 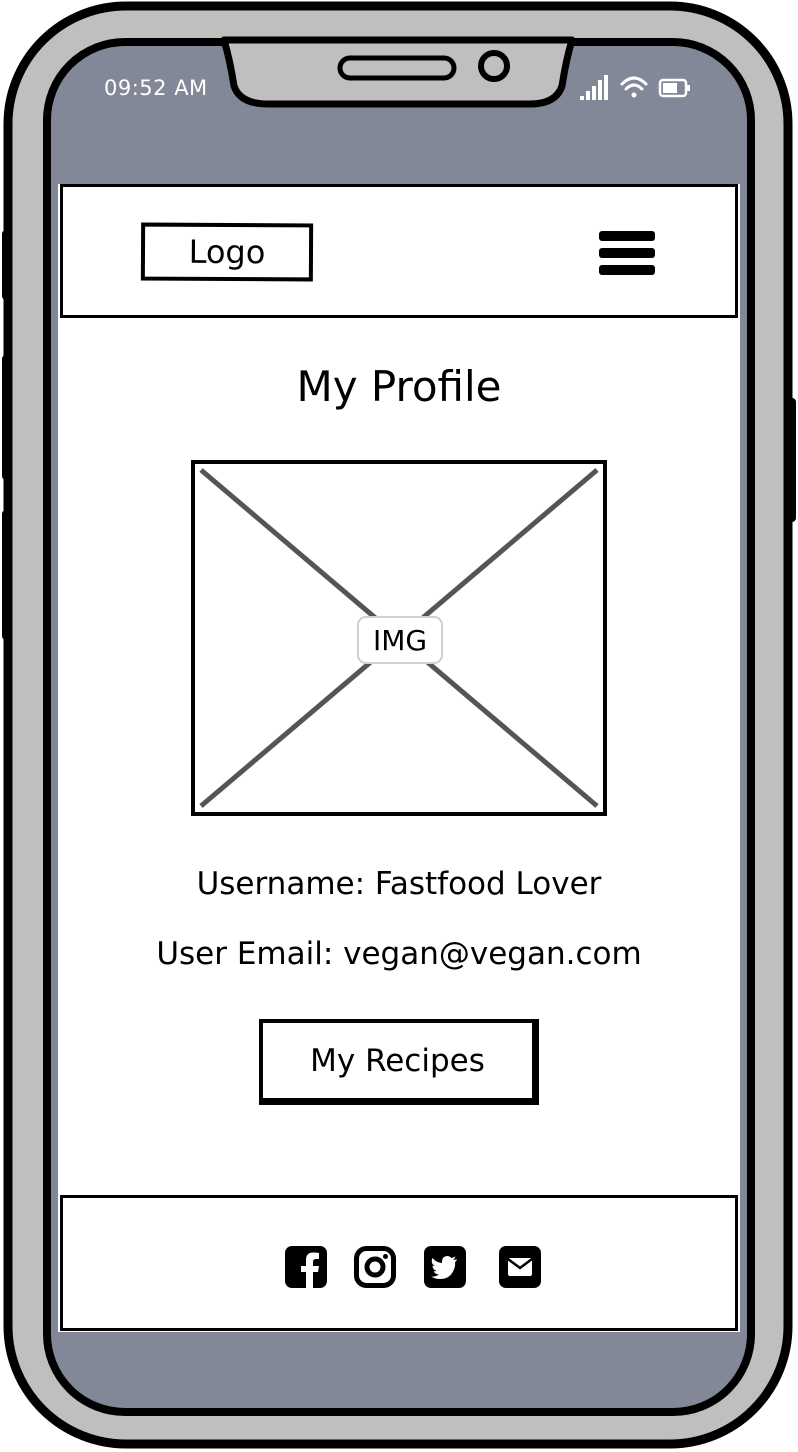 What do you see at coordinates (594, 87) in the screenshot?
I see `signal-icon` at bounding box center [594, 87].